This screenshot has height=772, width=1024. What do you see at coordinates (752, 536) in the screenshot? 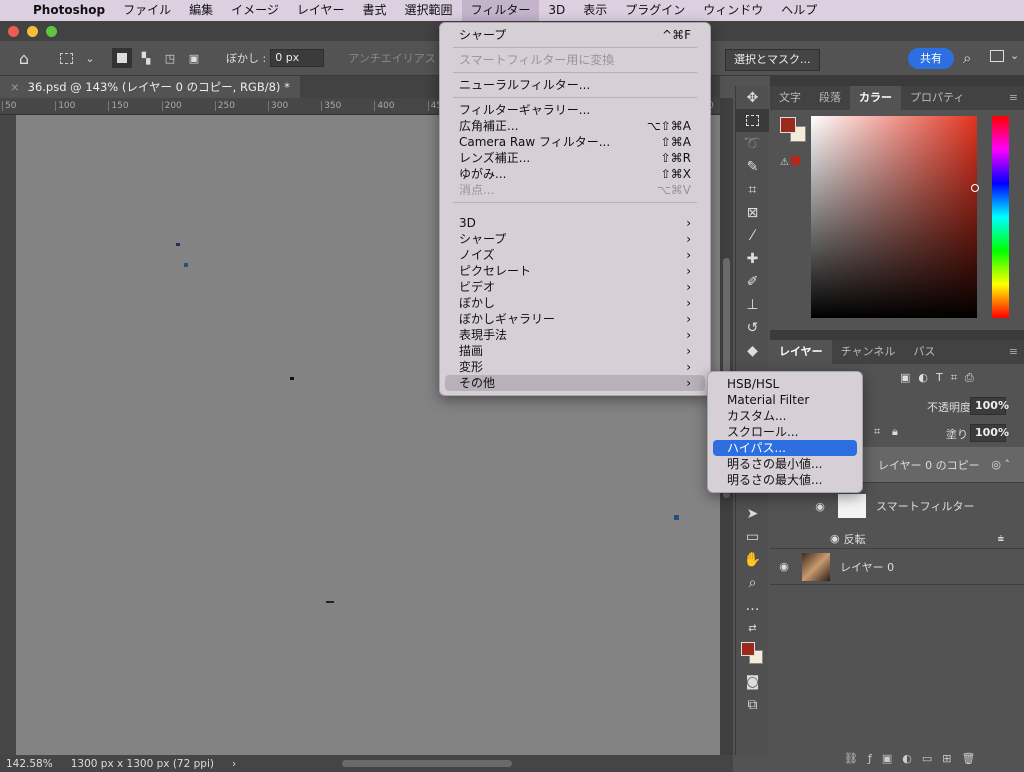
I see `rectangle-tool-icon: ▭` at bounding box center [752, 536].